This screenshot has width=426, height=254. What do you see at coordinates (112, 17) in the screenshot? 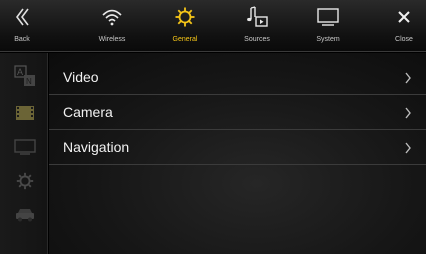
I see `wifi-icon` at bounding box center [112, 17].